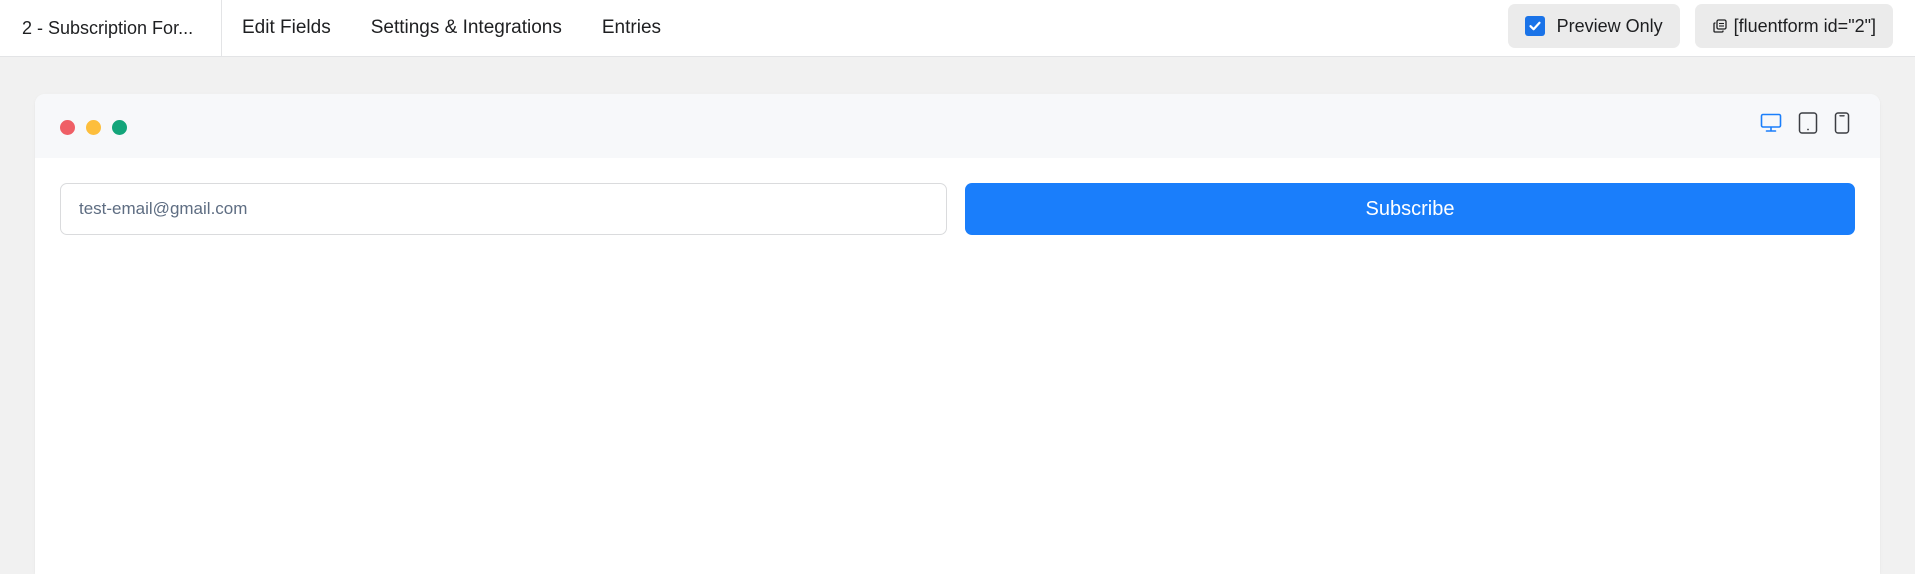 This screenshot has height=574, width=1915. I want to click on mobile-icon, so click(1842, 123).